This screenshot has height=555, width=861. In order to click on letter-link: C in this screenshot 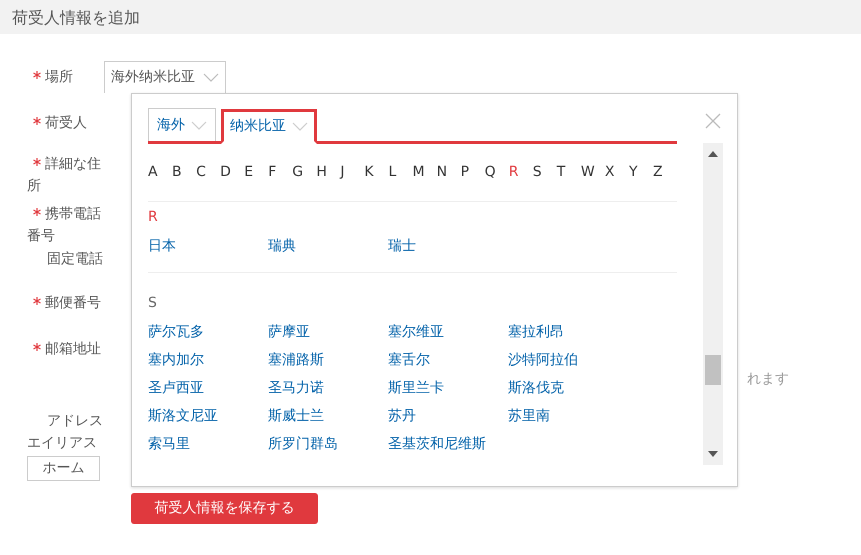, I will do `click(208, 181)`.